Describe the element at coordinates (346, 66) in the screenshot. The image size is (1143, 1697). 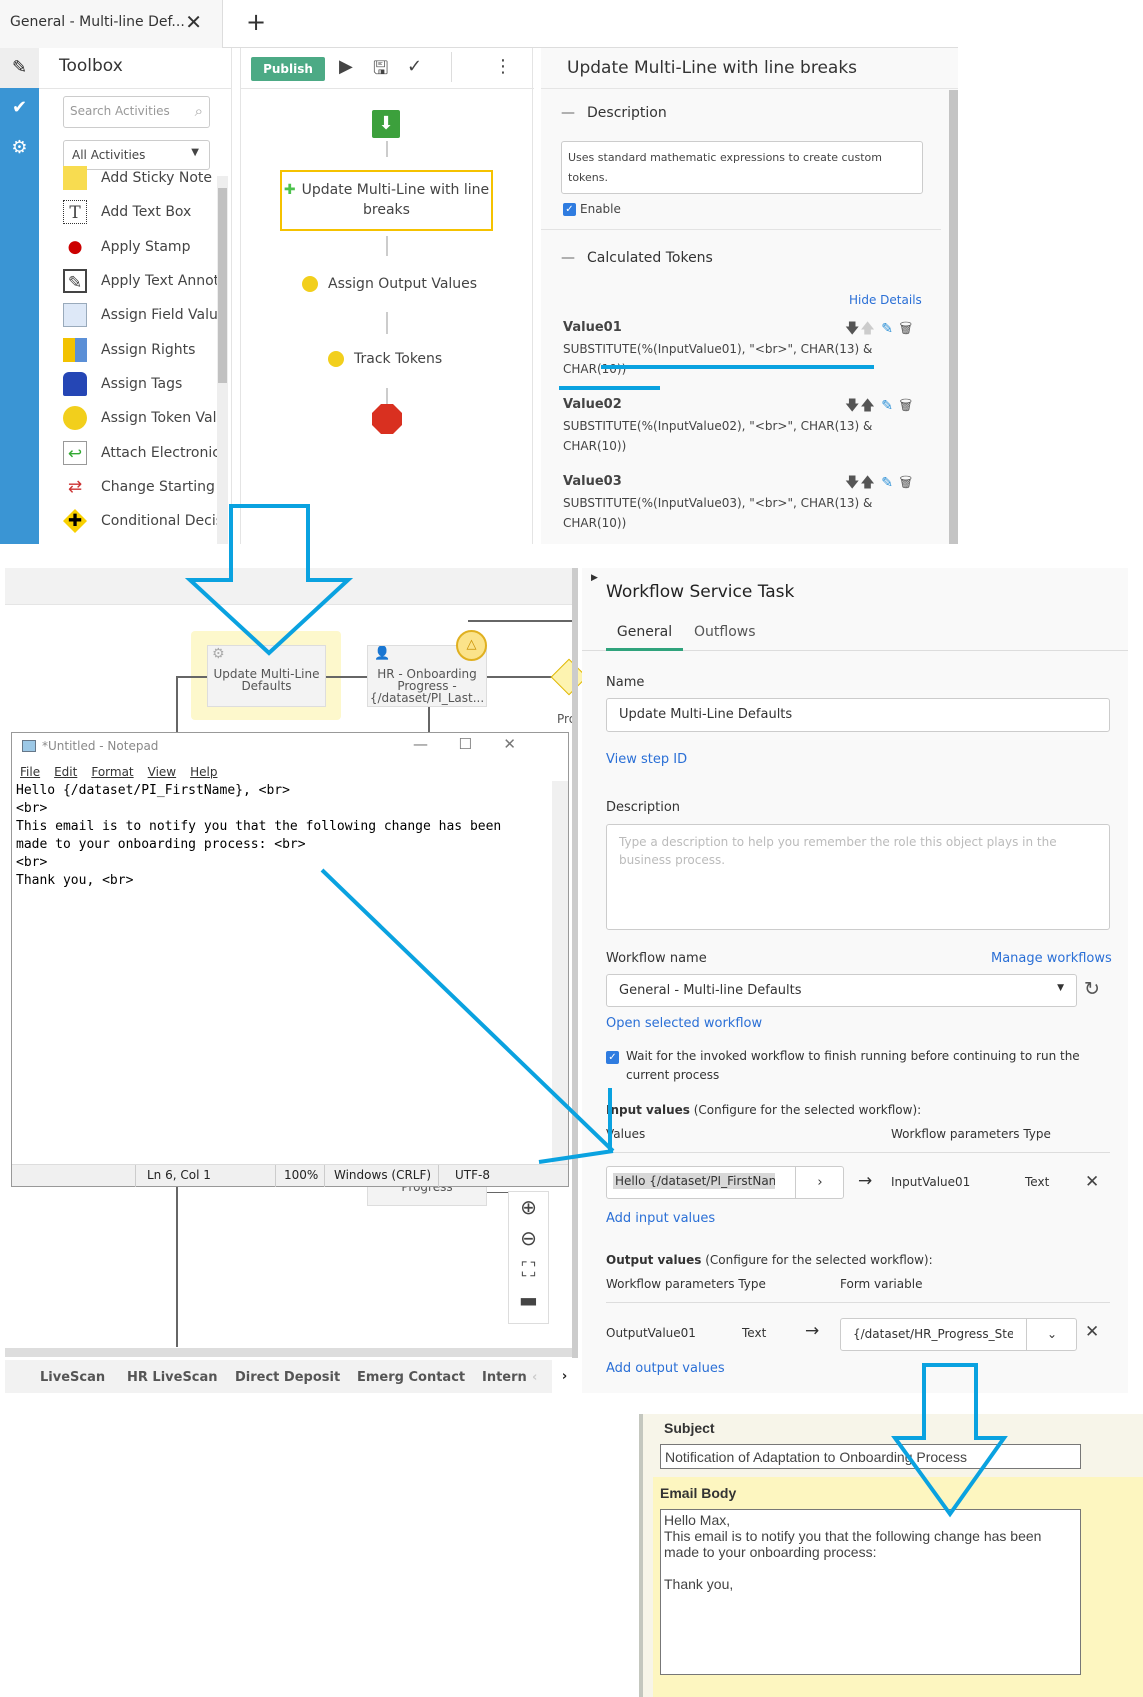
I see `play-icon: ▶` at that location.